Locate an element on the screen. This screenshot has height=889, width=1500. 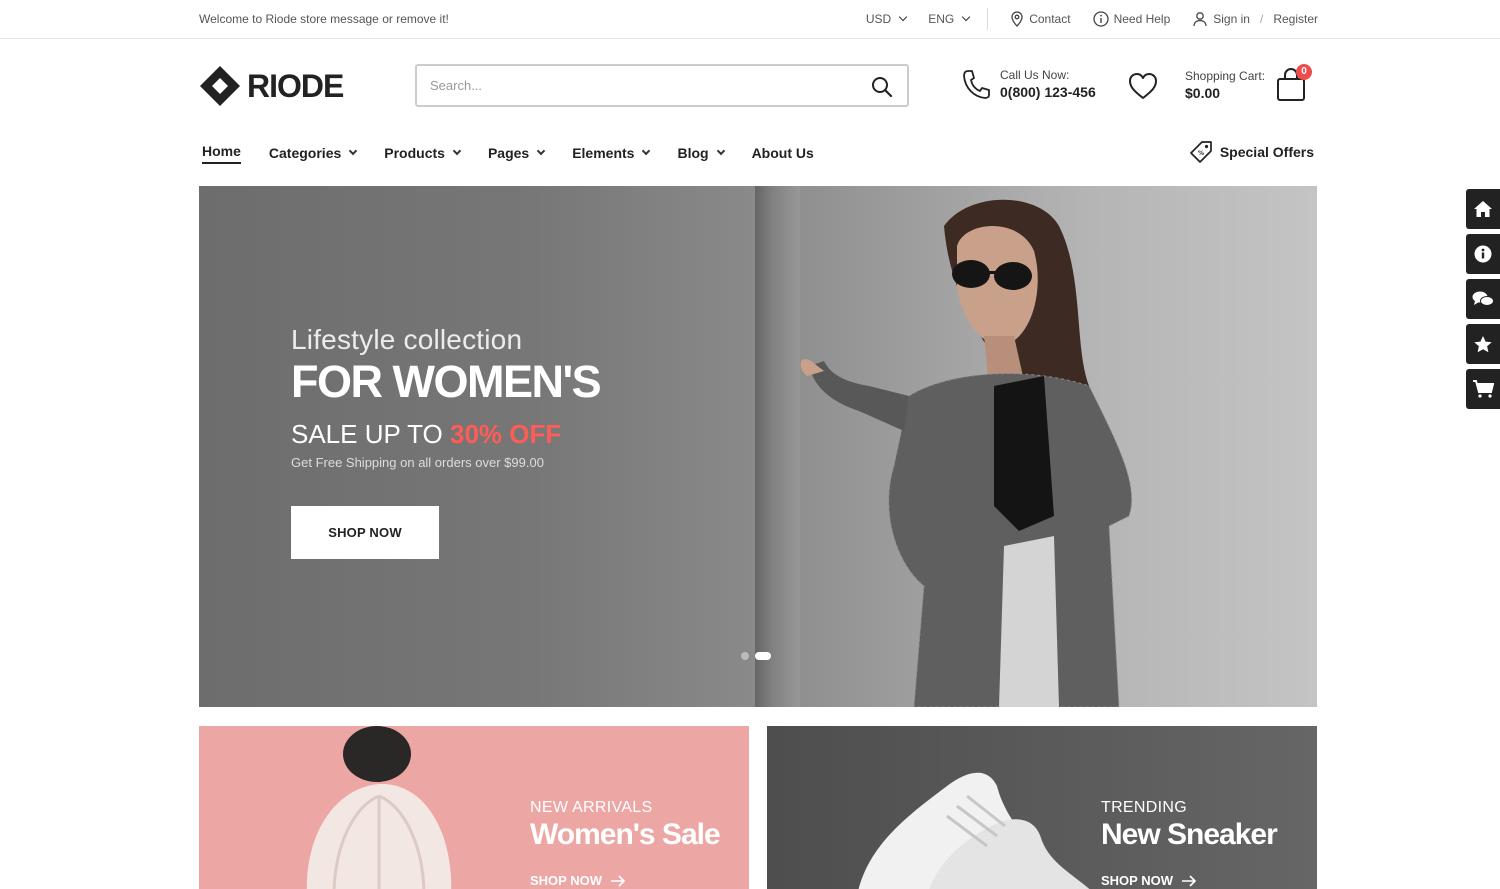
logo: RIODE is located at coordinates (271, 86).